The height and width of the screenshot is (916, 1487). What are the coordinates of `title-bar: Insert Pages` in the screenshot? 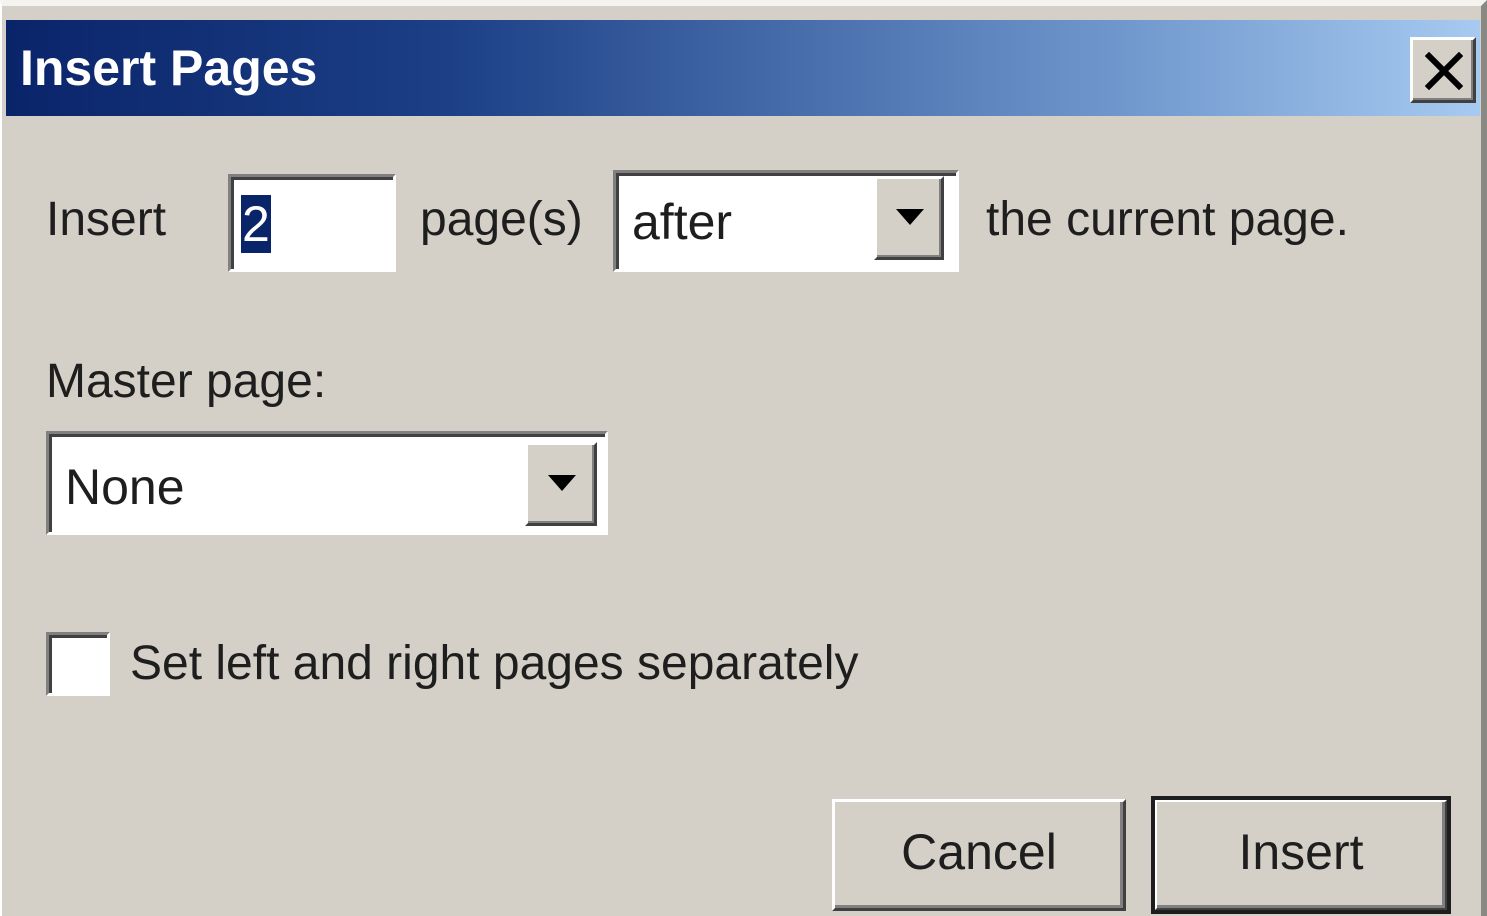 It's located at (743, 68).